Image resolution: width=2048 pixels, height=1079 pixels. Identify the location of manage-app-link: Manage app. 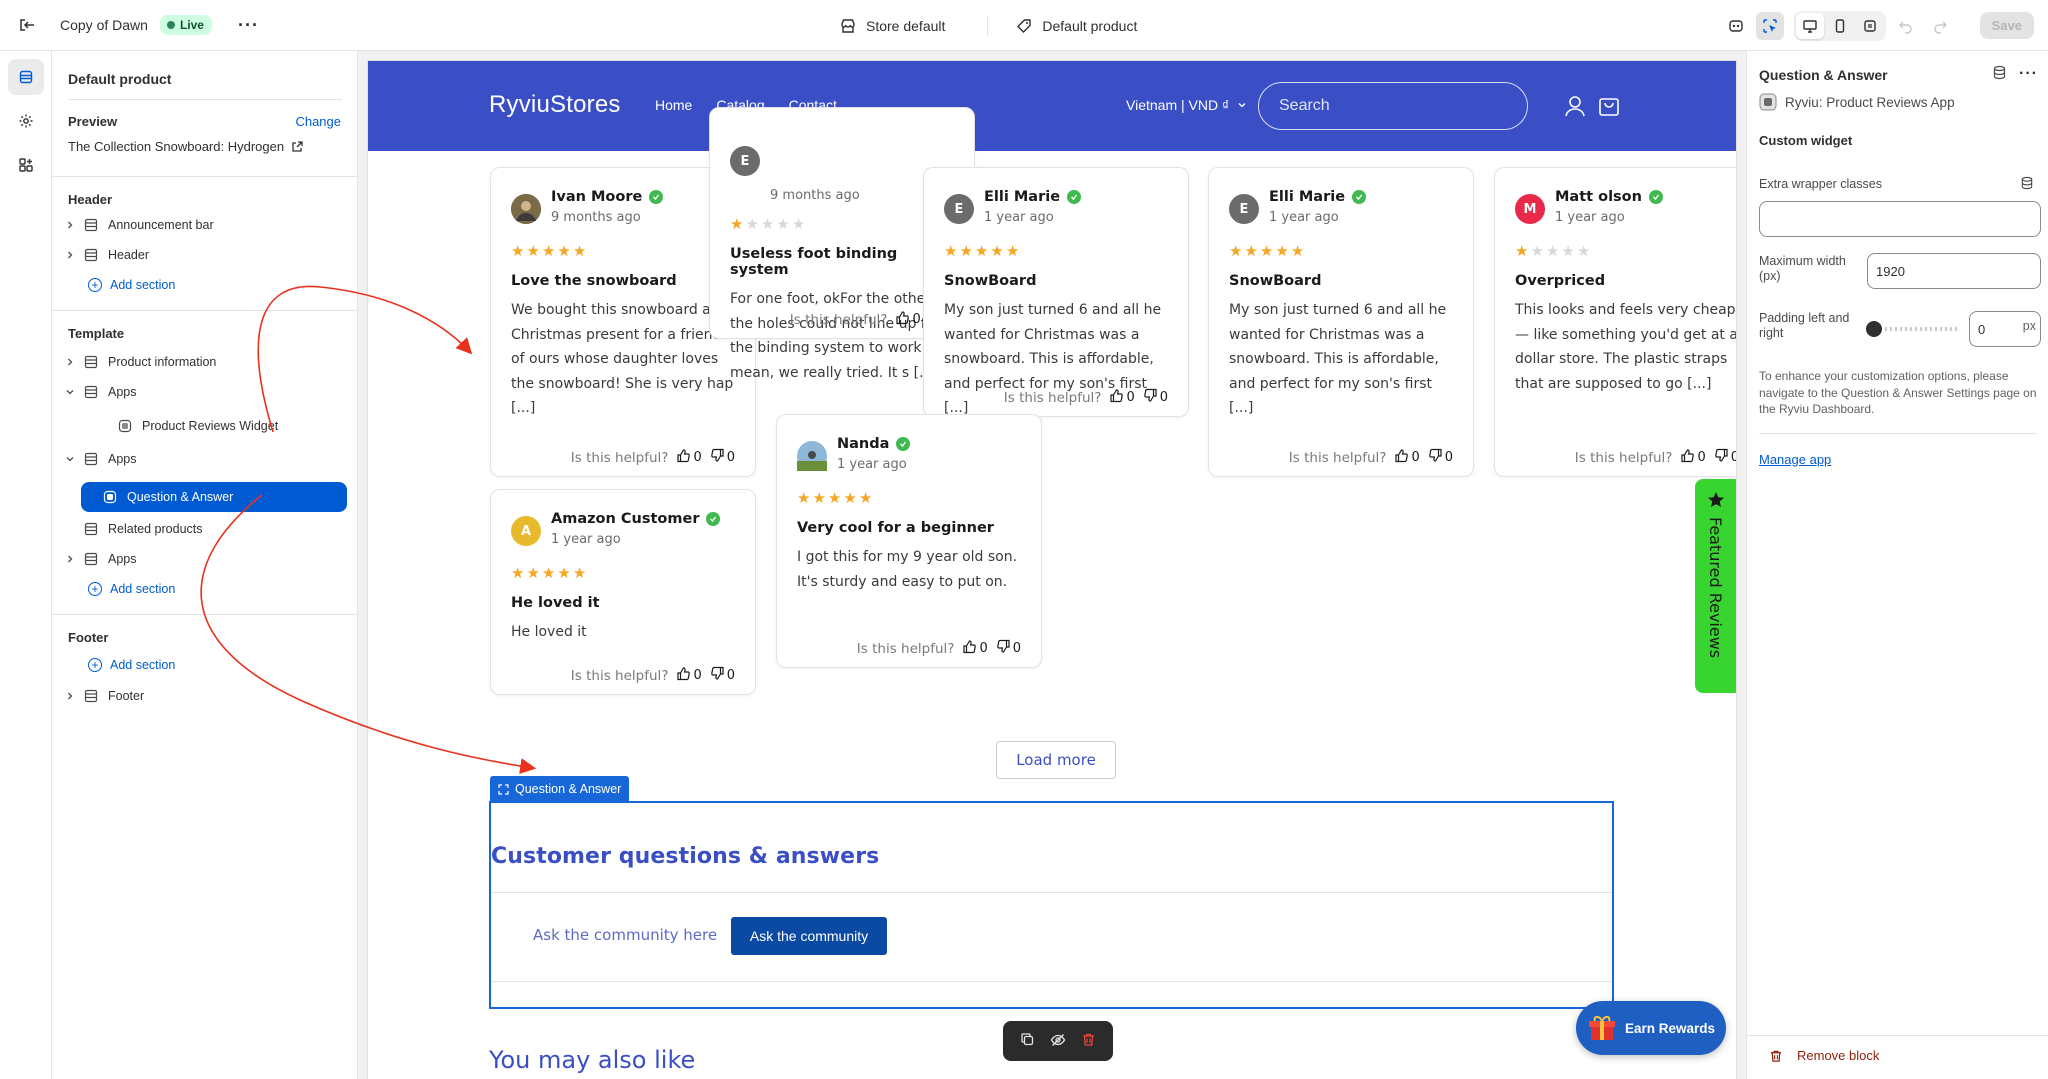
(1795, 459).